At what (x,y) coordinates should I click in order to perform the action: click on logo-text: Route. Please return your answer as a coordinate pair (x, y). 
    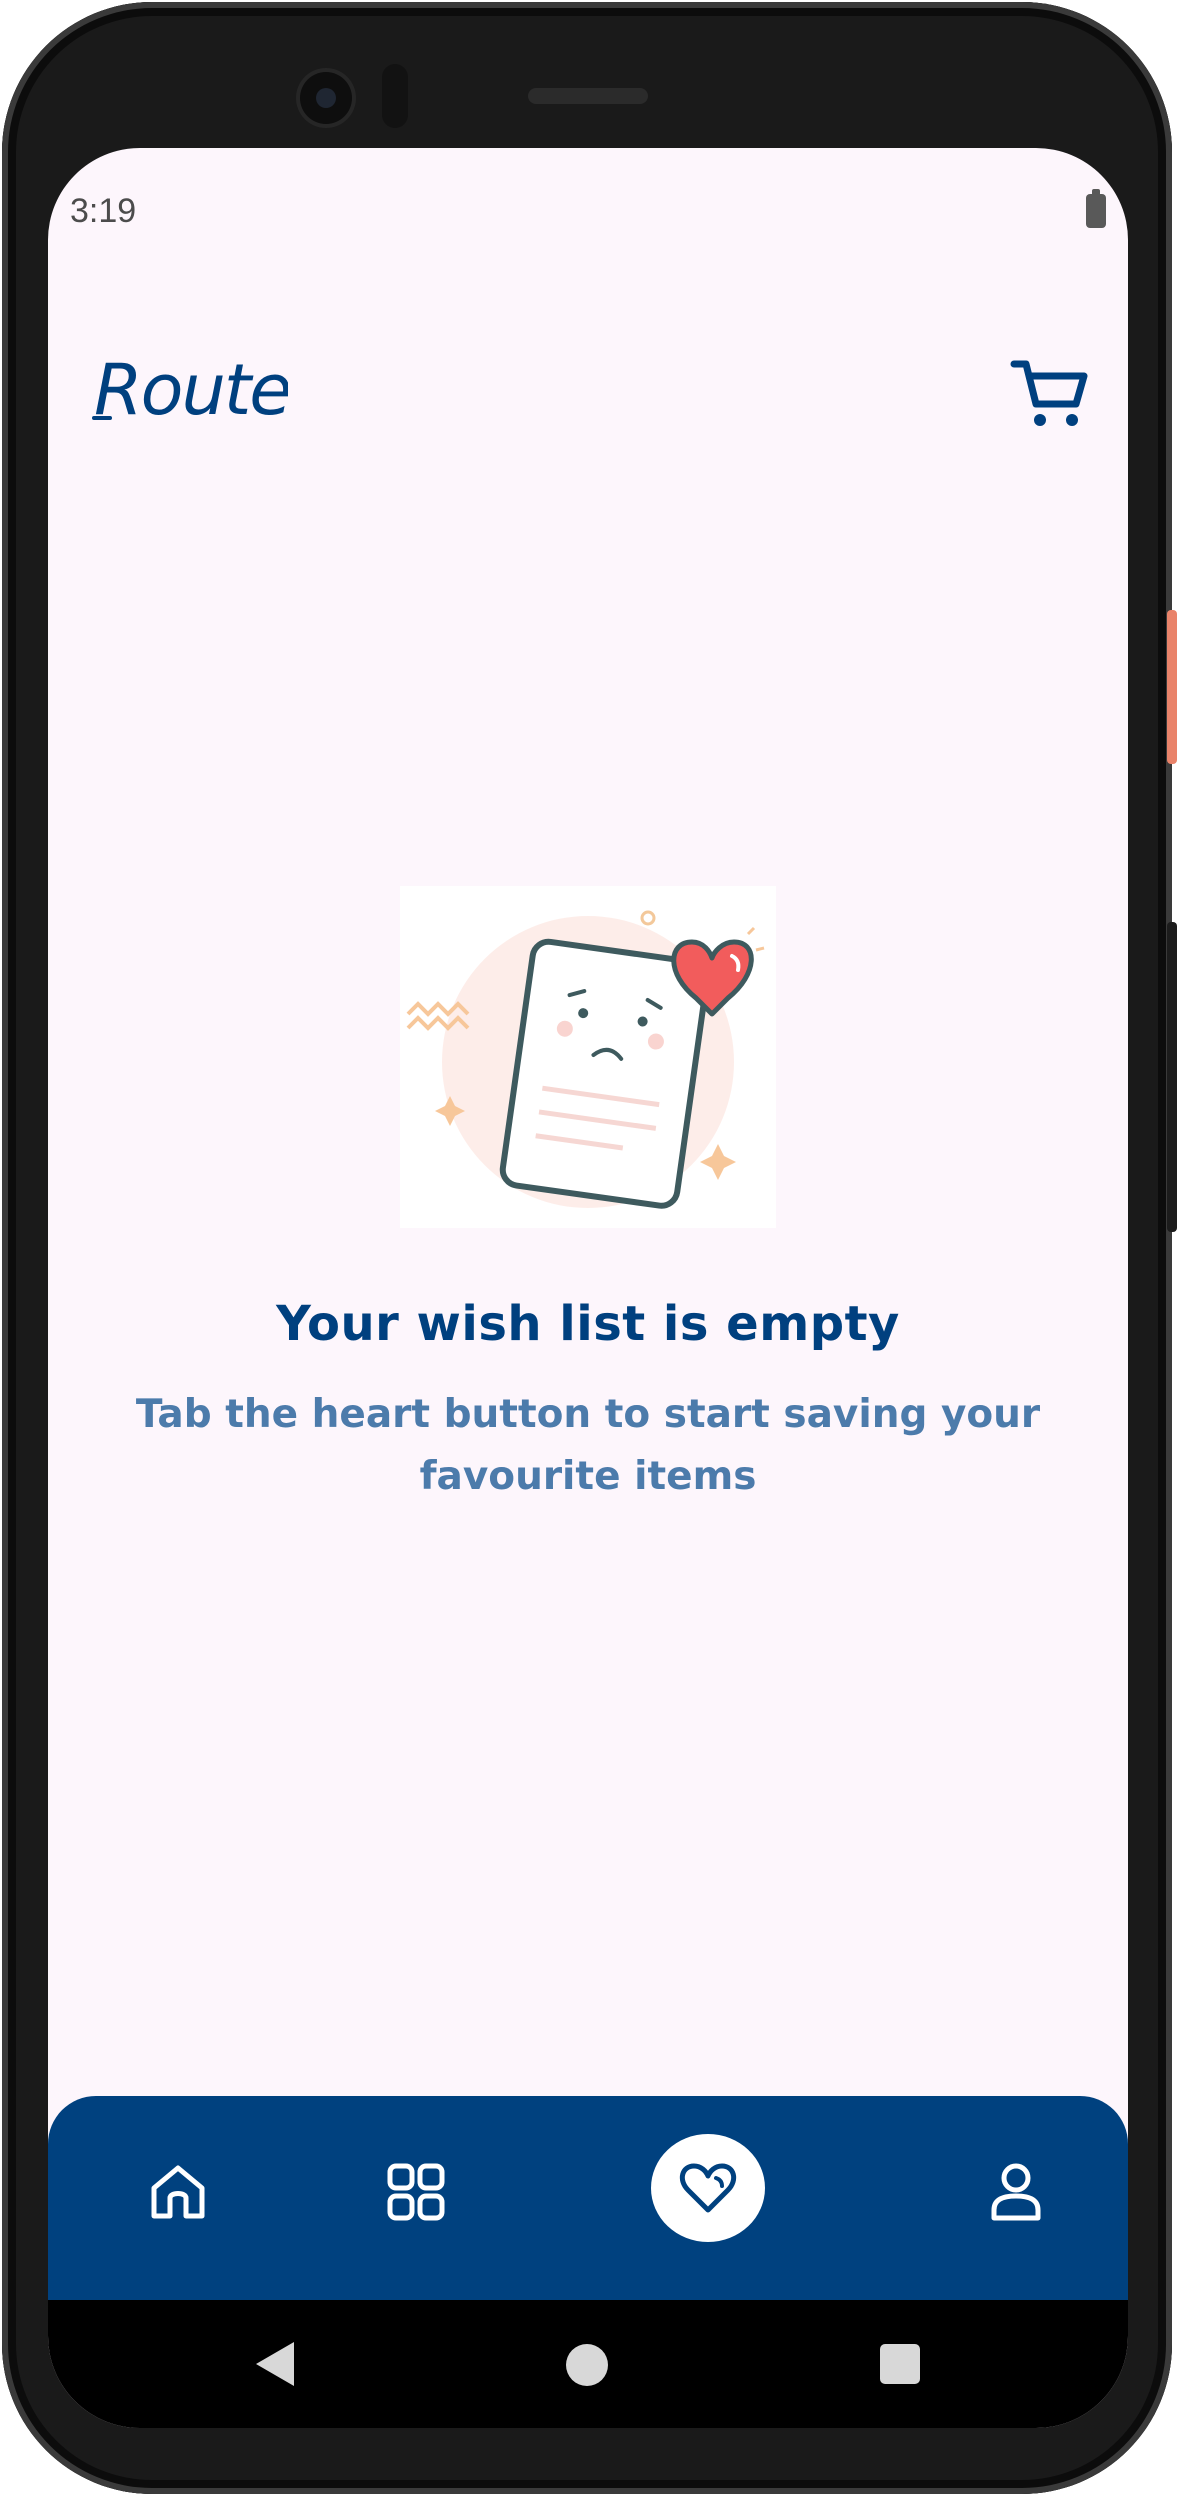
    Looking at the image, I should click on (191, 390).